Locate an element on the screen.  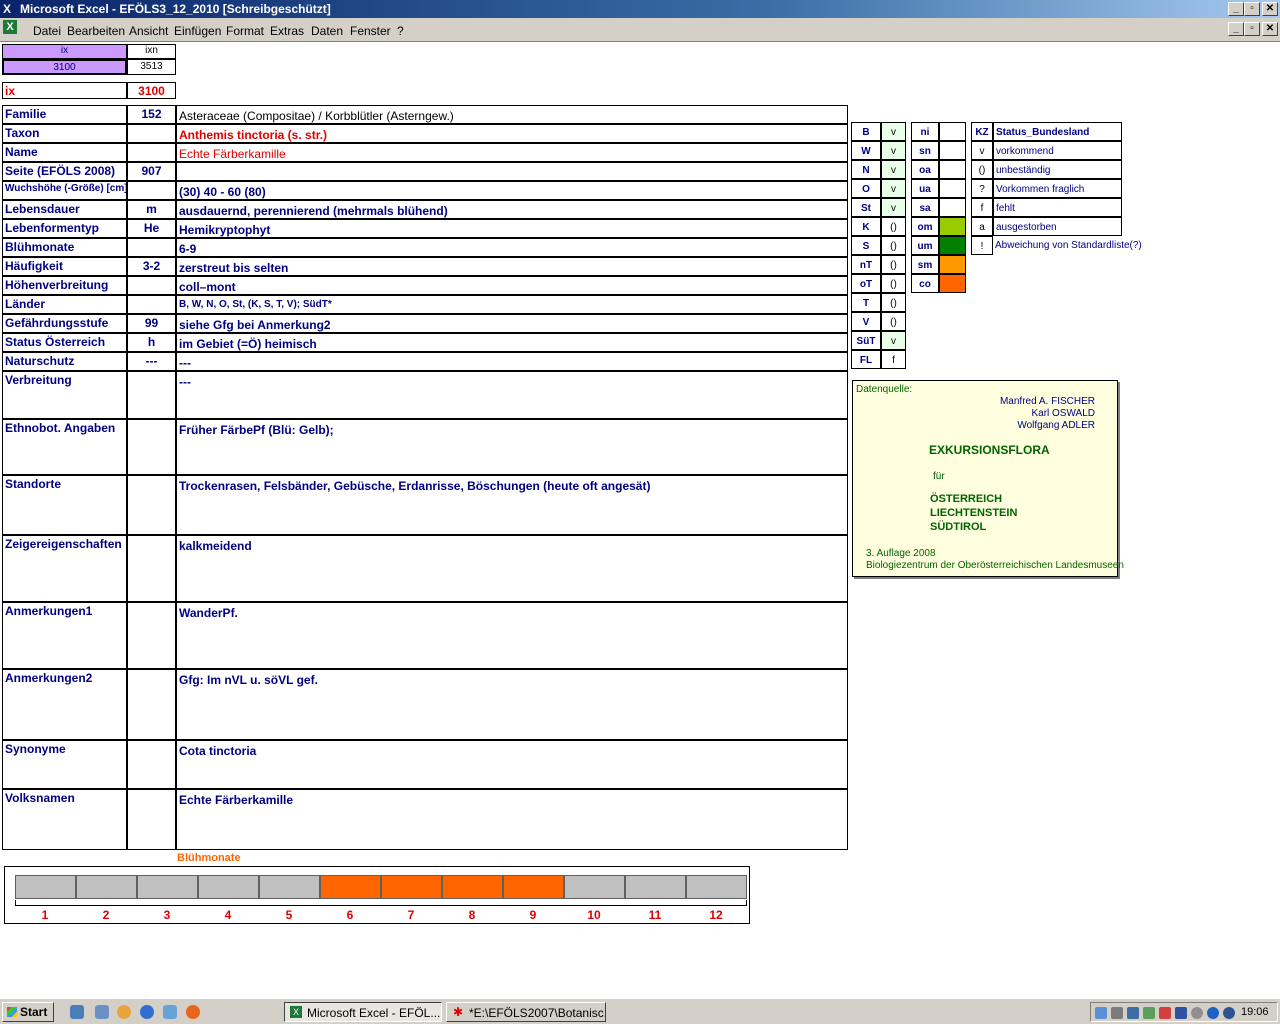
menu-8: Fenster is located at coordinates (370, 31).